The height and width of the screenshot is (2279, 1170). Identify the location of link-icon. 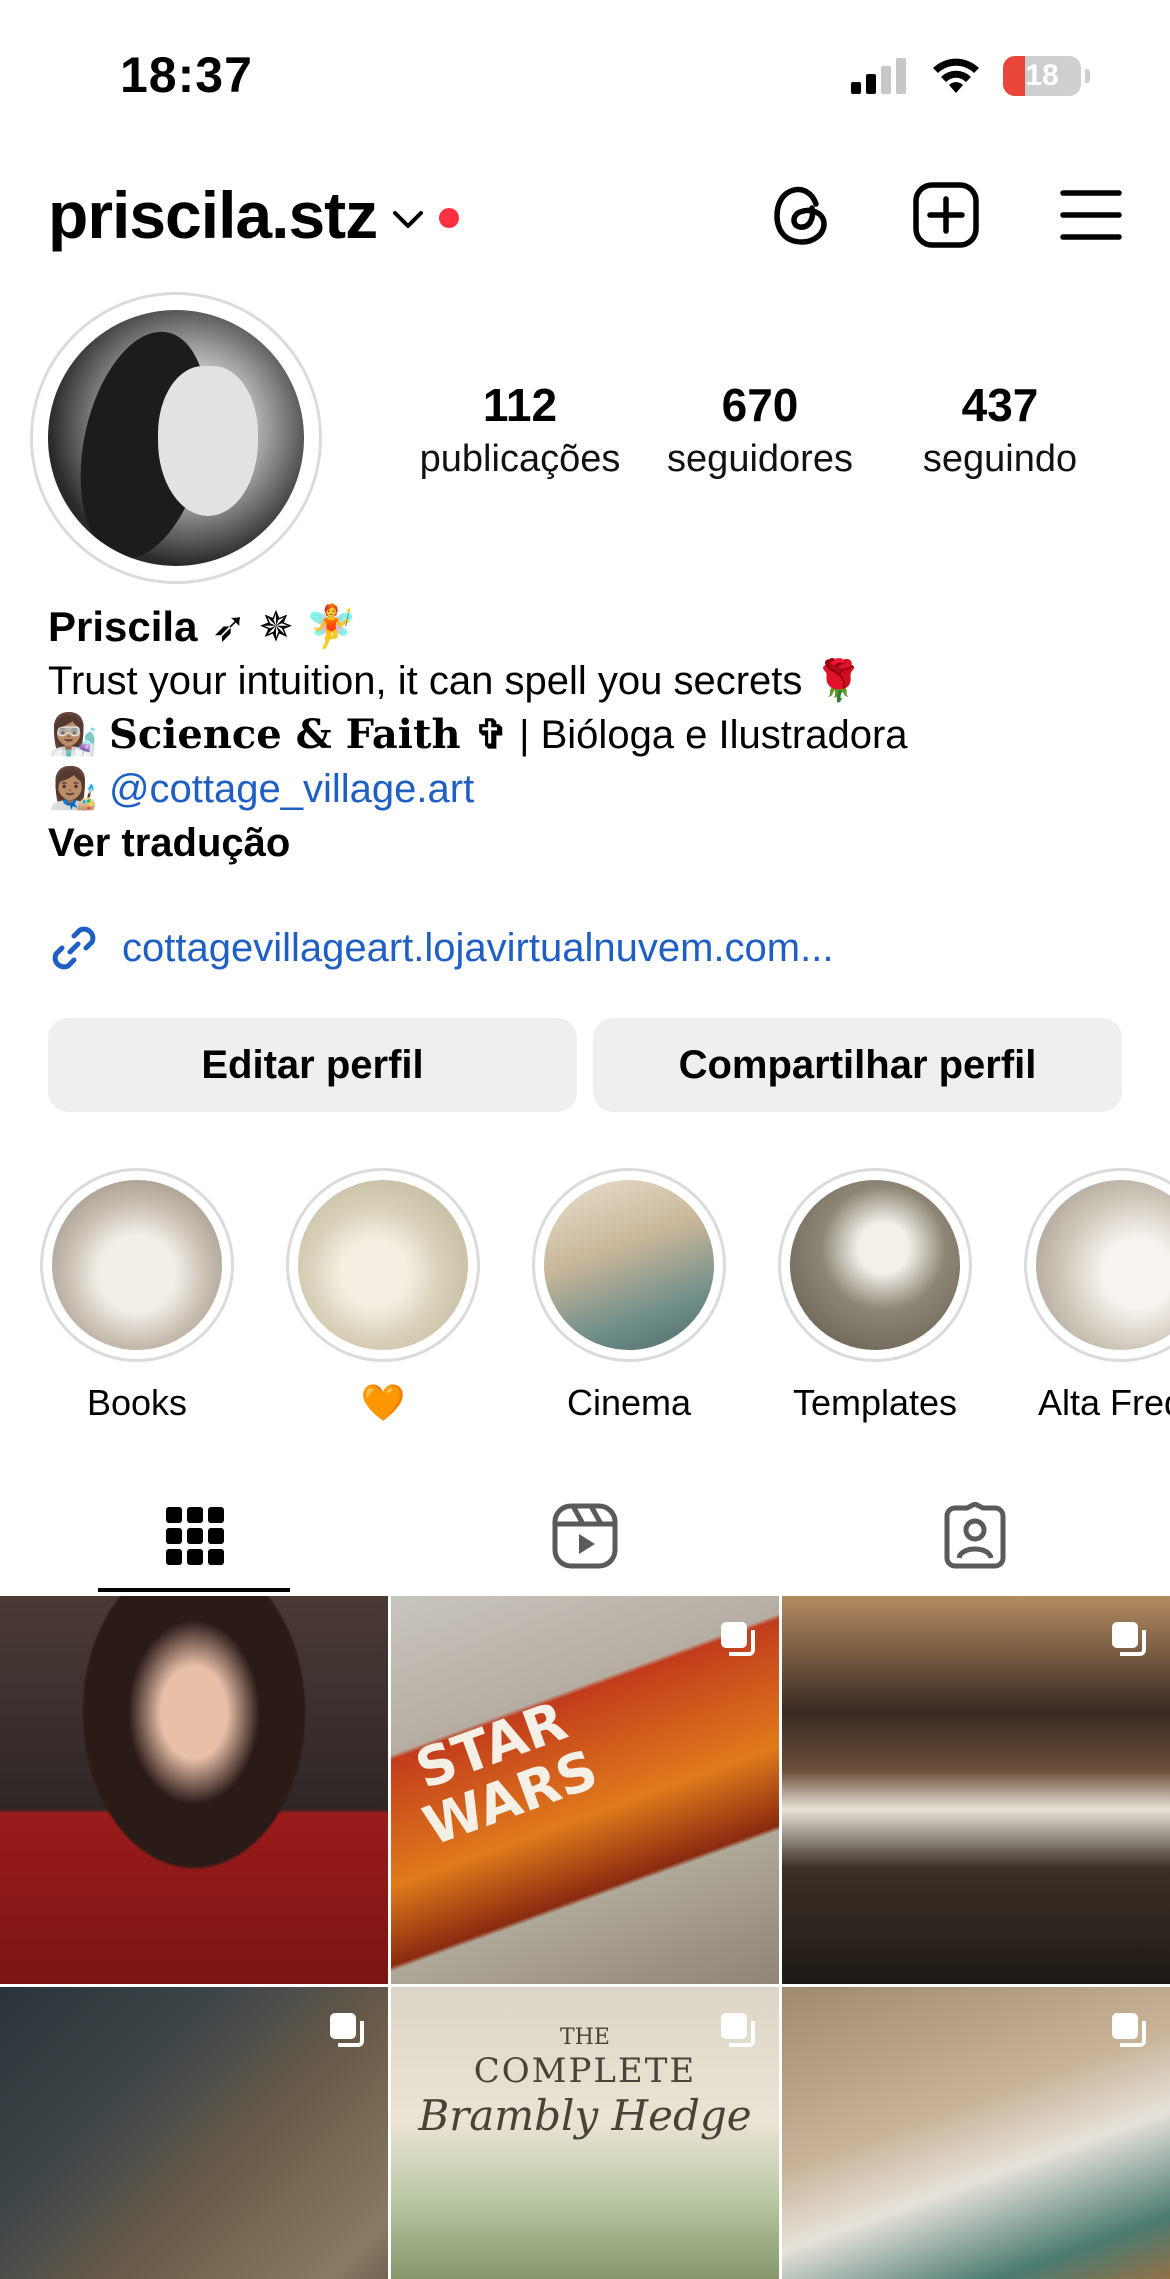
(74, 948).